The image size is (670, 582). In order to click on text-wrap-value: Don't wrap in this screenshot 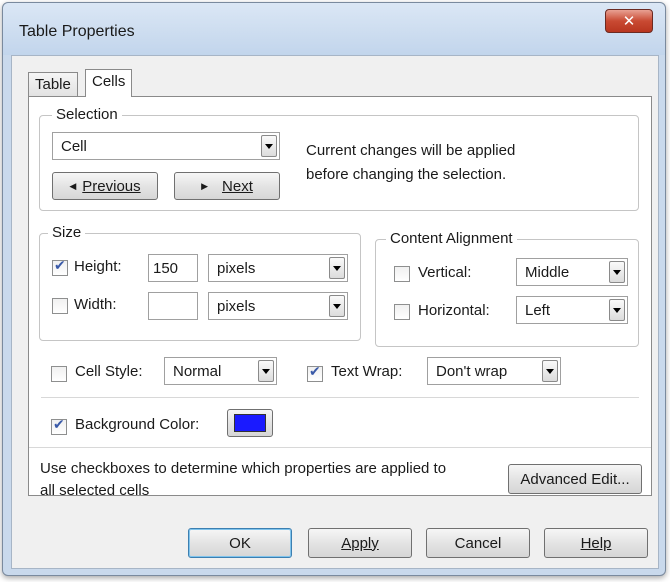, I will do `click(472, 371)`.